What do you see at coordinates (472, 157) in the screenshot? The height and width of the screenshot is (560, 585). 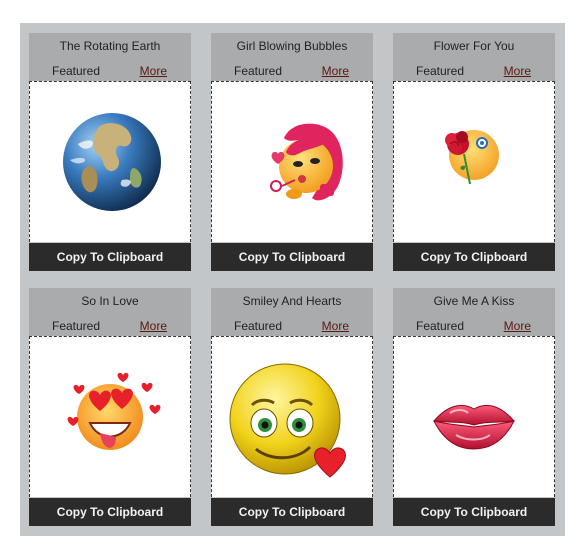 I see `smiley-with-rose-icon` at bounding box center [472, 157].